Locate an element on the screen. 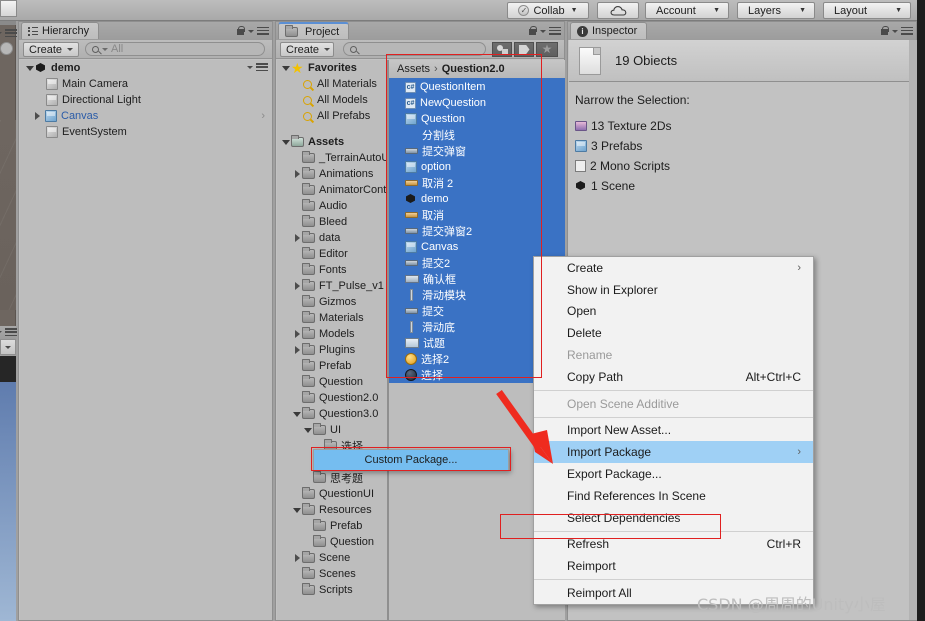 This screenshot has height=621, width=925. layers-button: Layers ▼ is located at coordinates (776, 10).